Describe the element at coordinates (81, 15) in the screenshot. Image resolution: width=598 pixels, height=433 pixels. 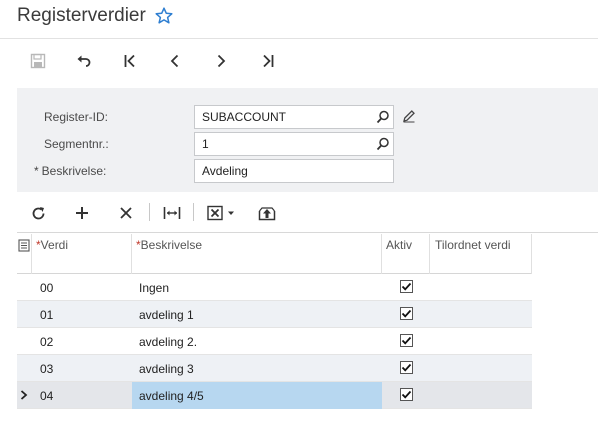
I see `page-title: Registerverdier` at that location.